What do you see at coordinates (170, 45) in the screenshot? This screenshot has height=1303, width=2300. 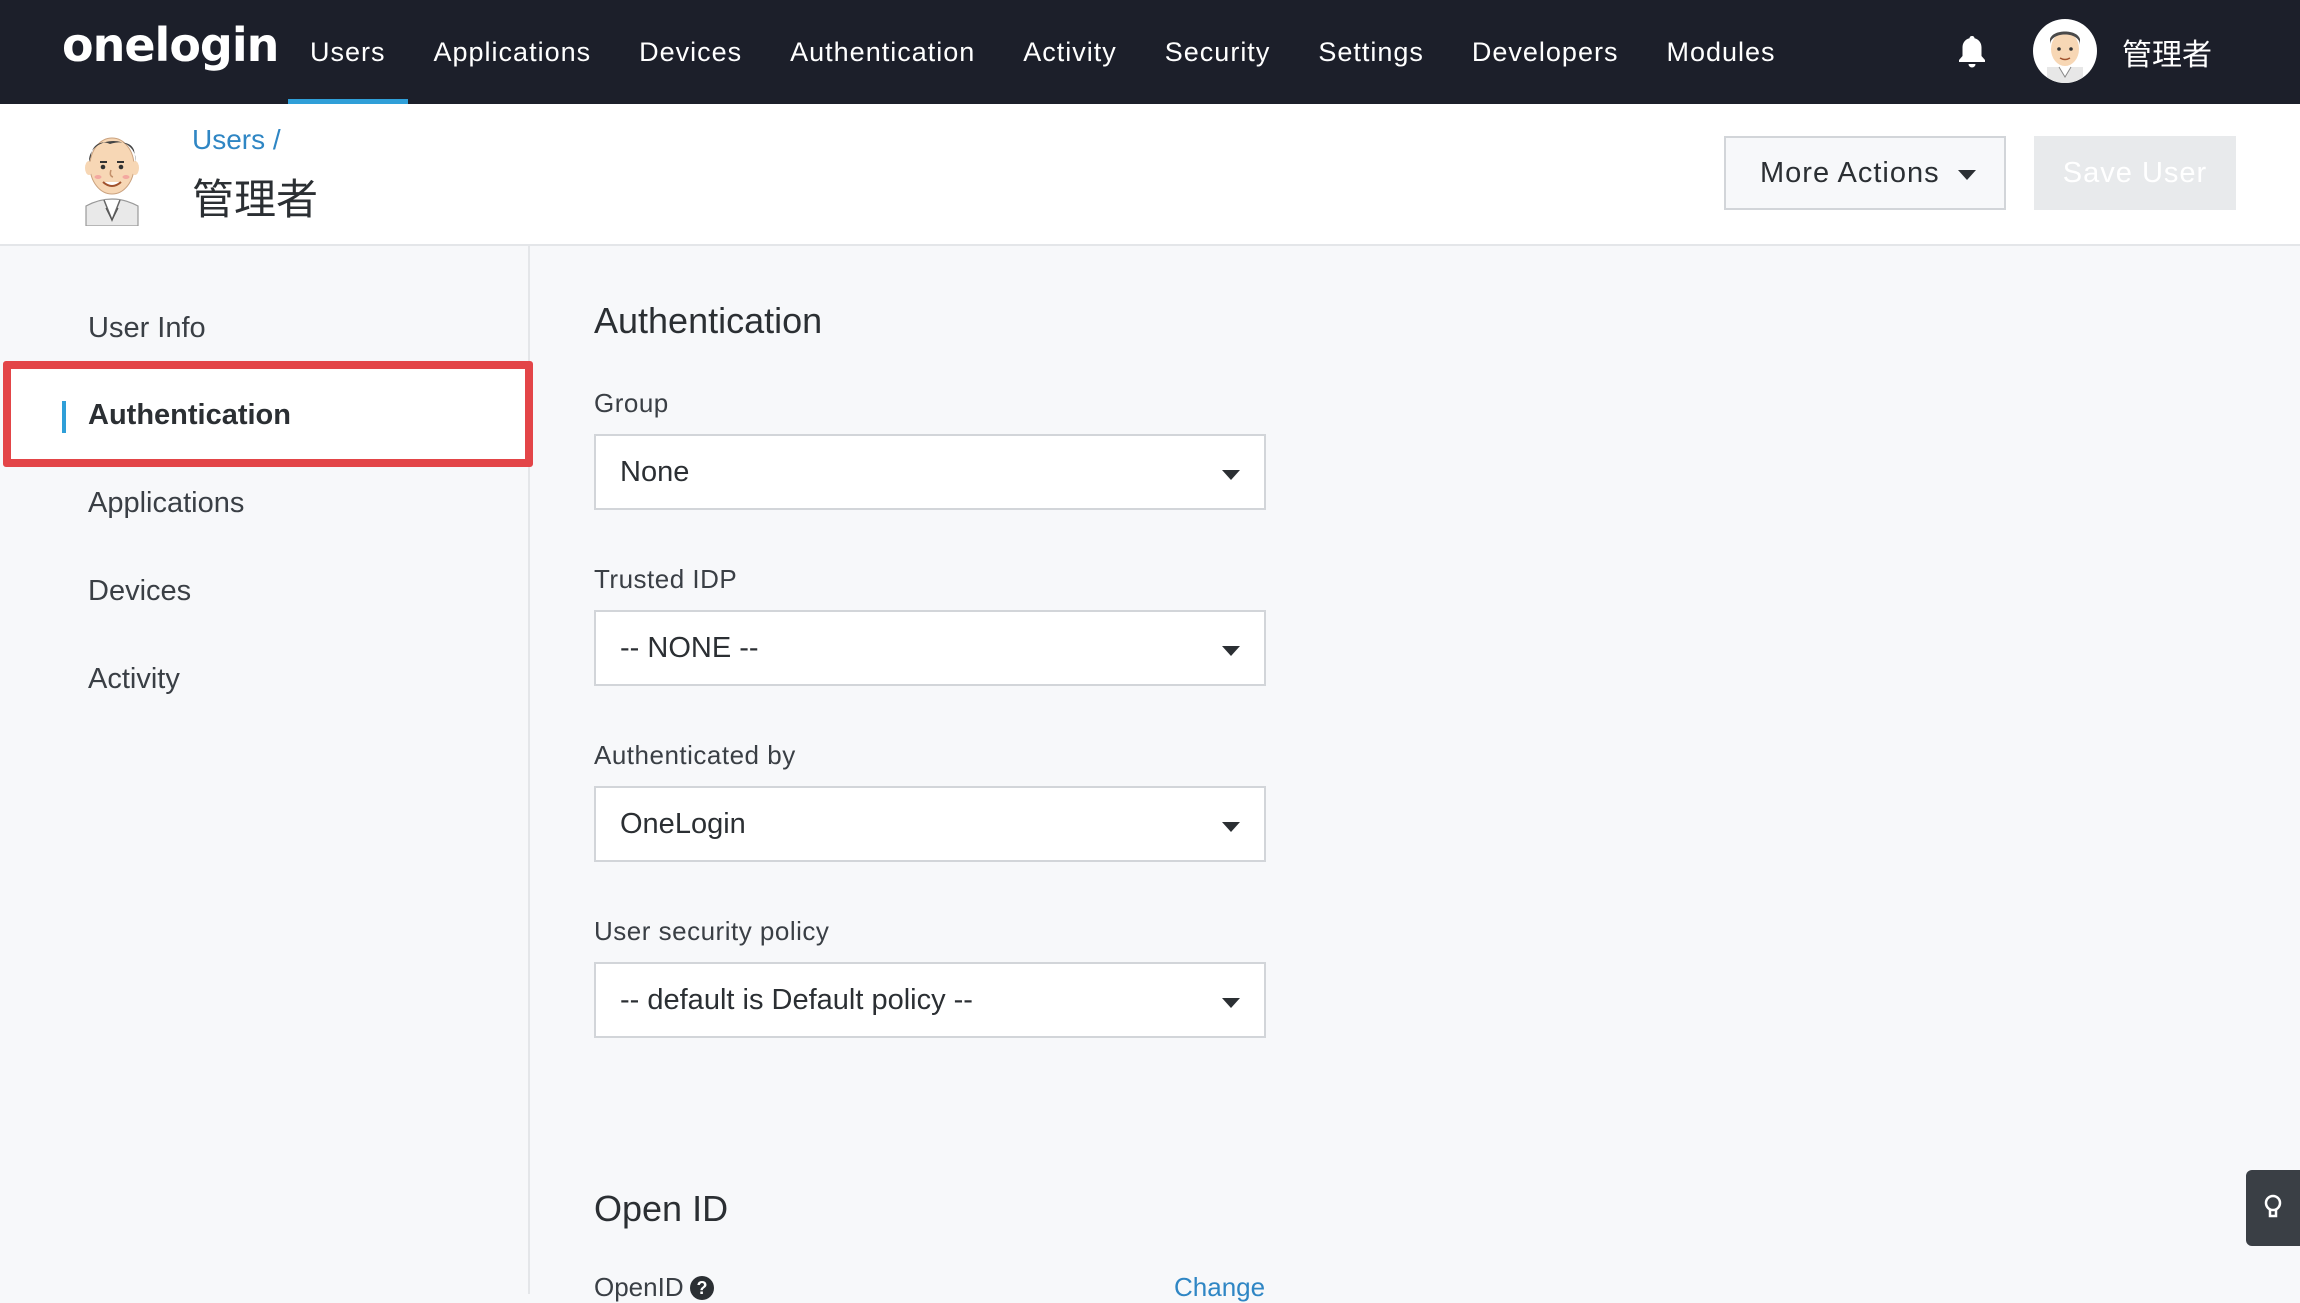 I see `onelogin-logo: onelogin` at bounding box center [170, 45].